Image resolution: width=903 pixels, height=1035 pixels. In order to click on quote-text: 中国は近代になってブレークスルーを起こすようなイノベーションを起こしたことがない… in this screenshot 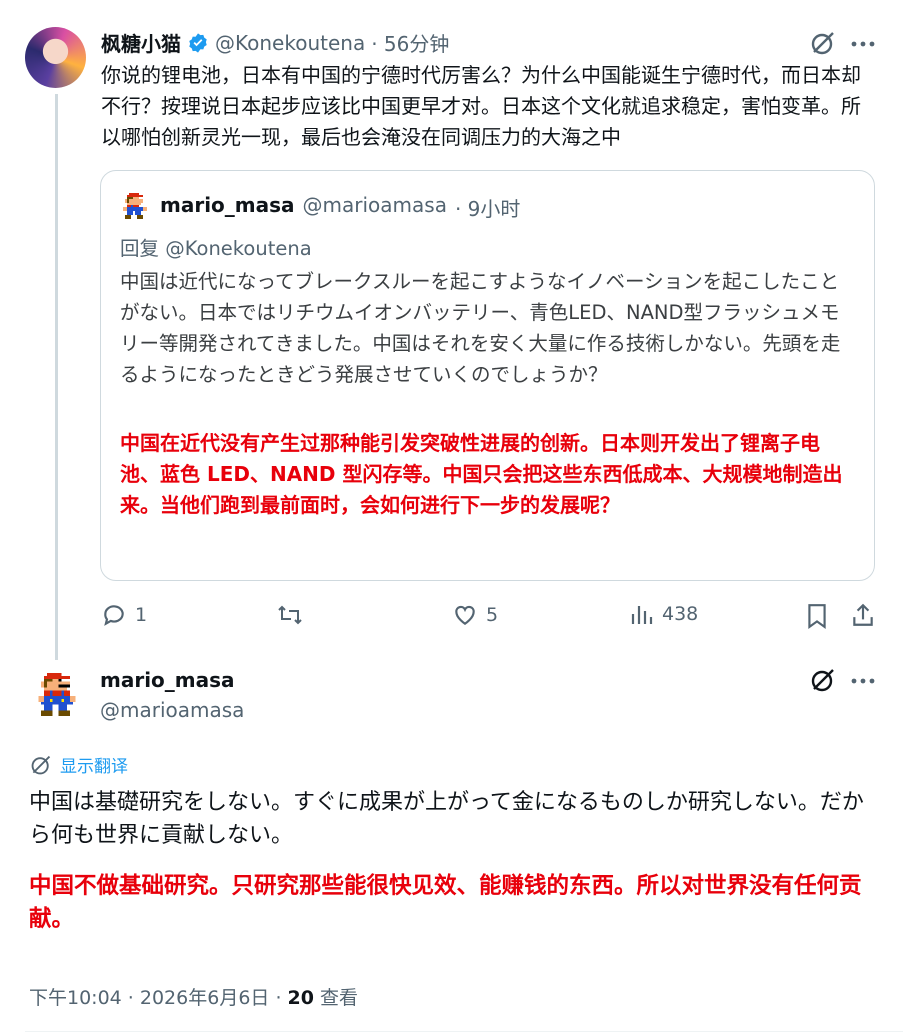, I will do `click(480, 328)`.